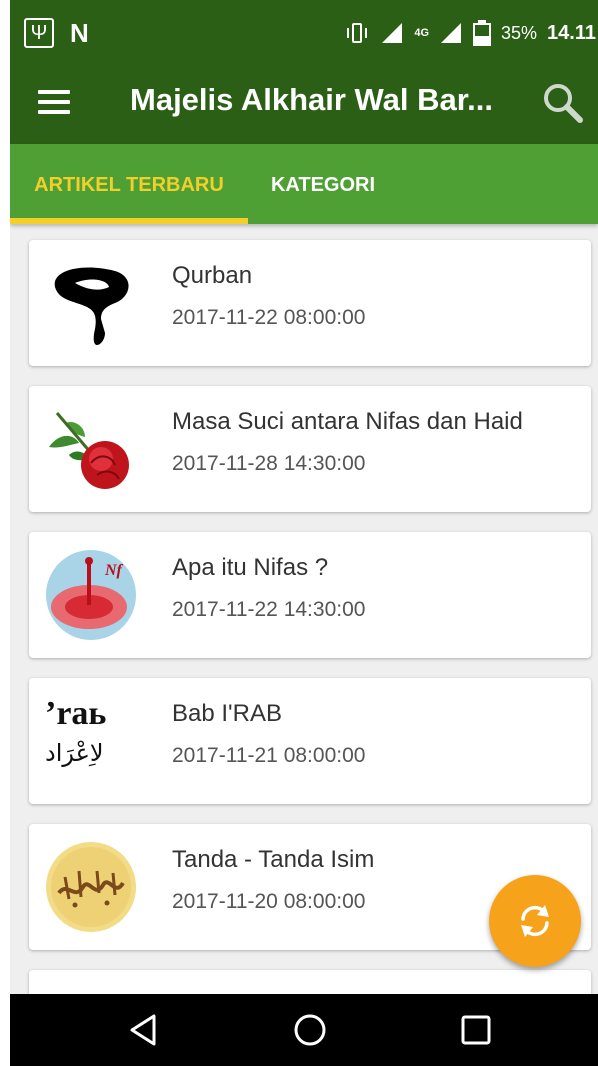  I want to click on notification-n-icon: N, so click(79, 33).